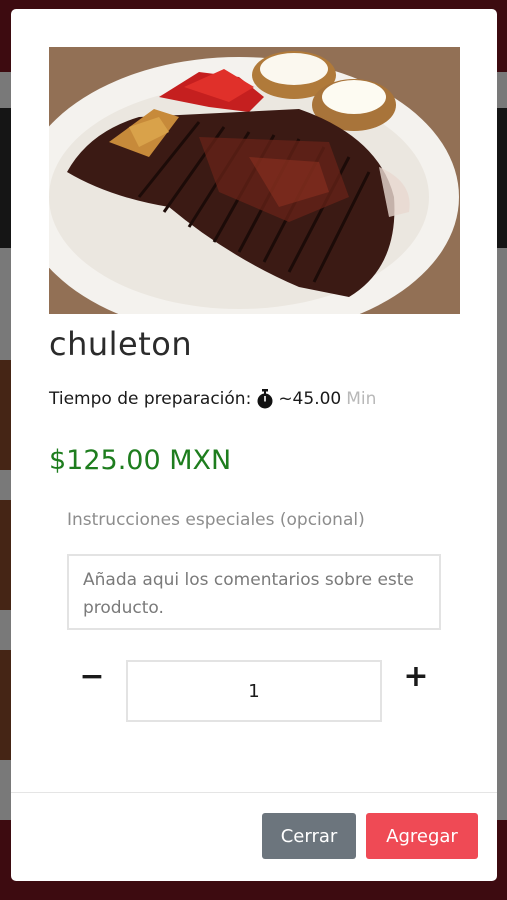  I want to click on prep-time-label: Tiempo de preparación:, so click(150, 399).